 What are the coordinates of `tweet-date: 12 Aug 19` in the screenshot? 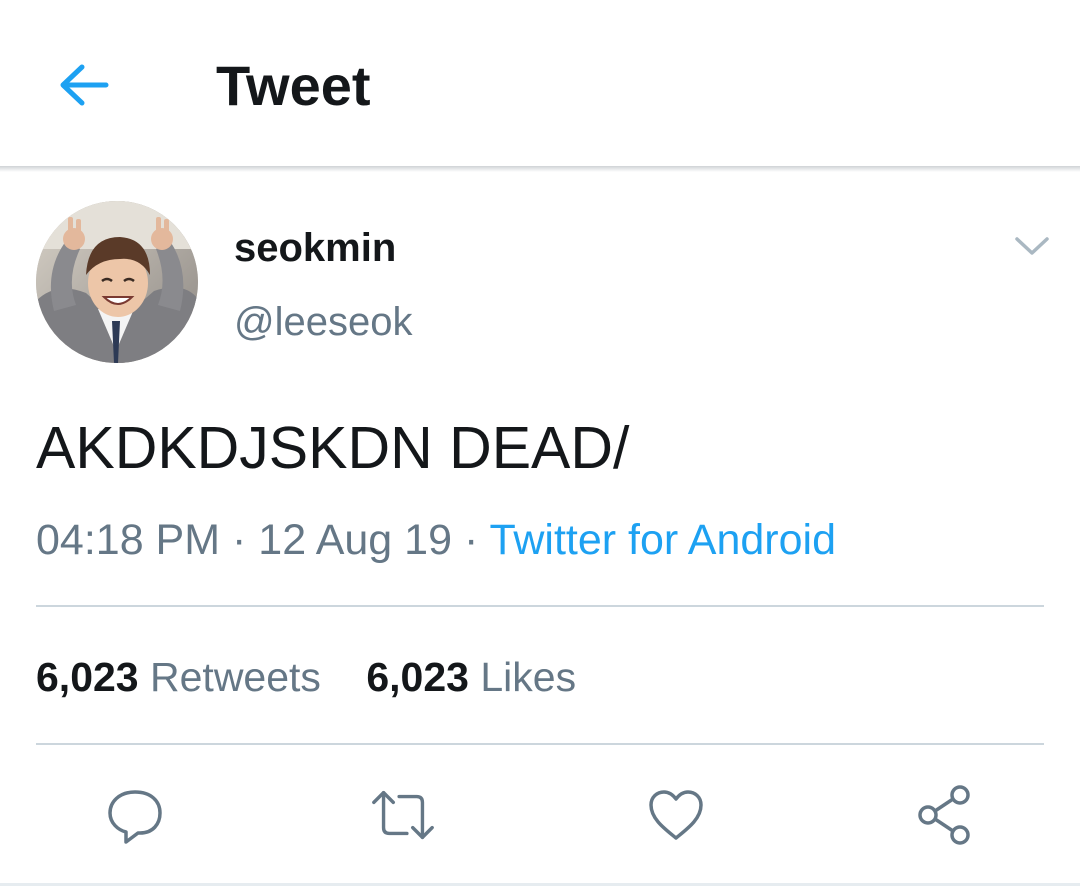 It's located at (355, 540).